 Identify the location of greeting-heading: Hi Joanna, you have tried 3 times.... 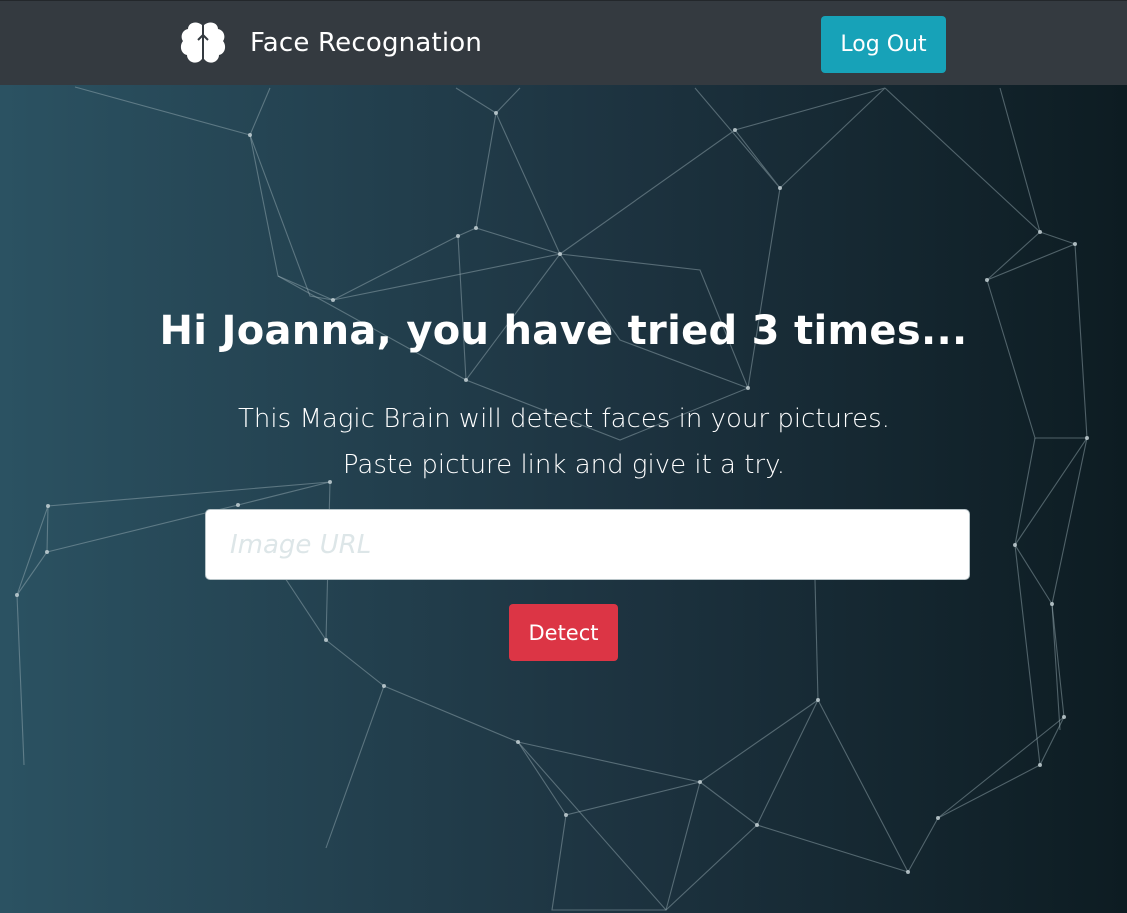
(563, 331).